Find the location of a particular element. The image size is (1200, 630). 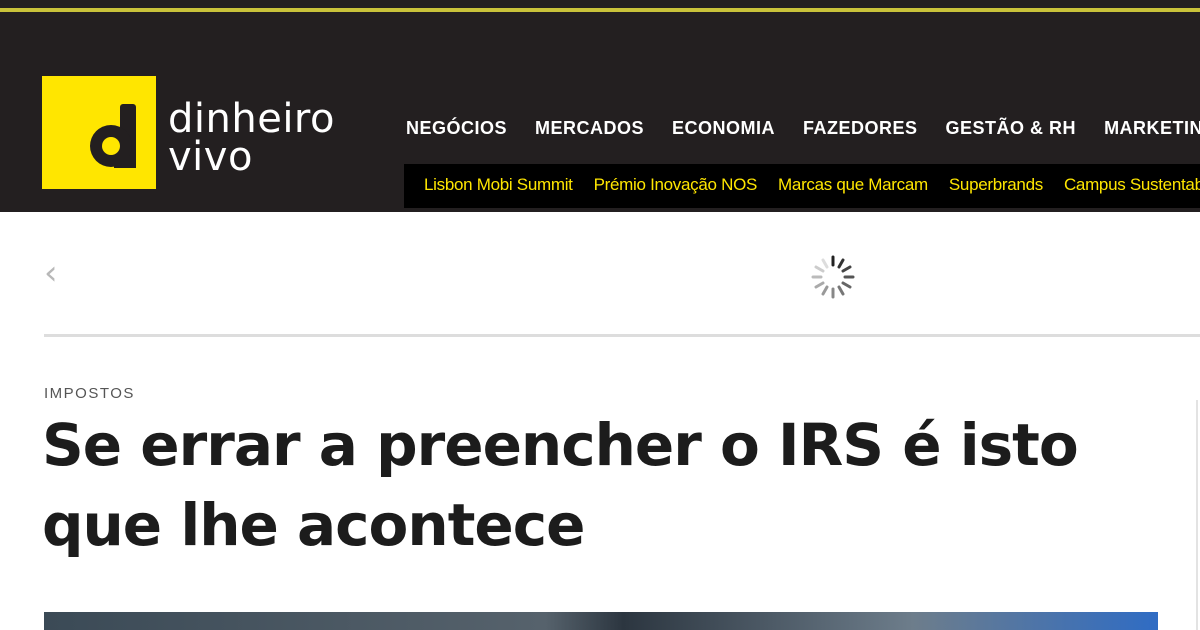

subnav-item-lisbon-mobi-summit: Lisbon Mobi Summit is located at coordinates (498, 185).